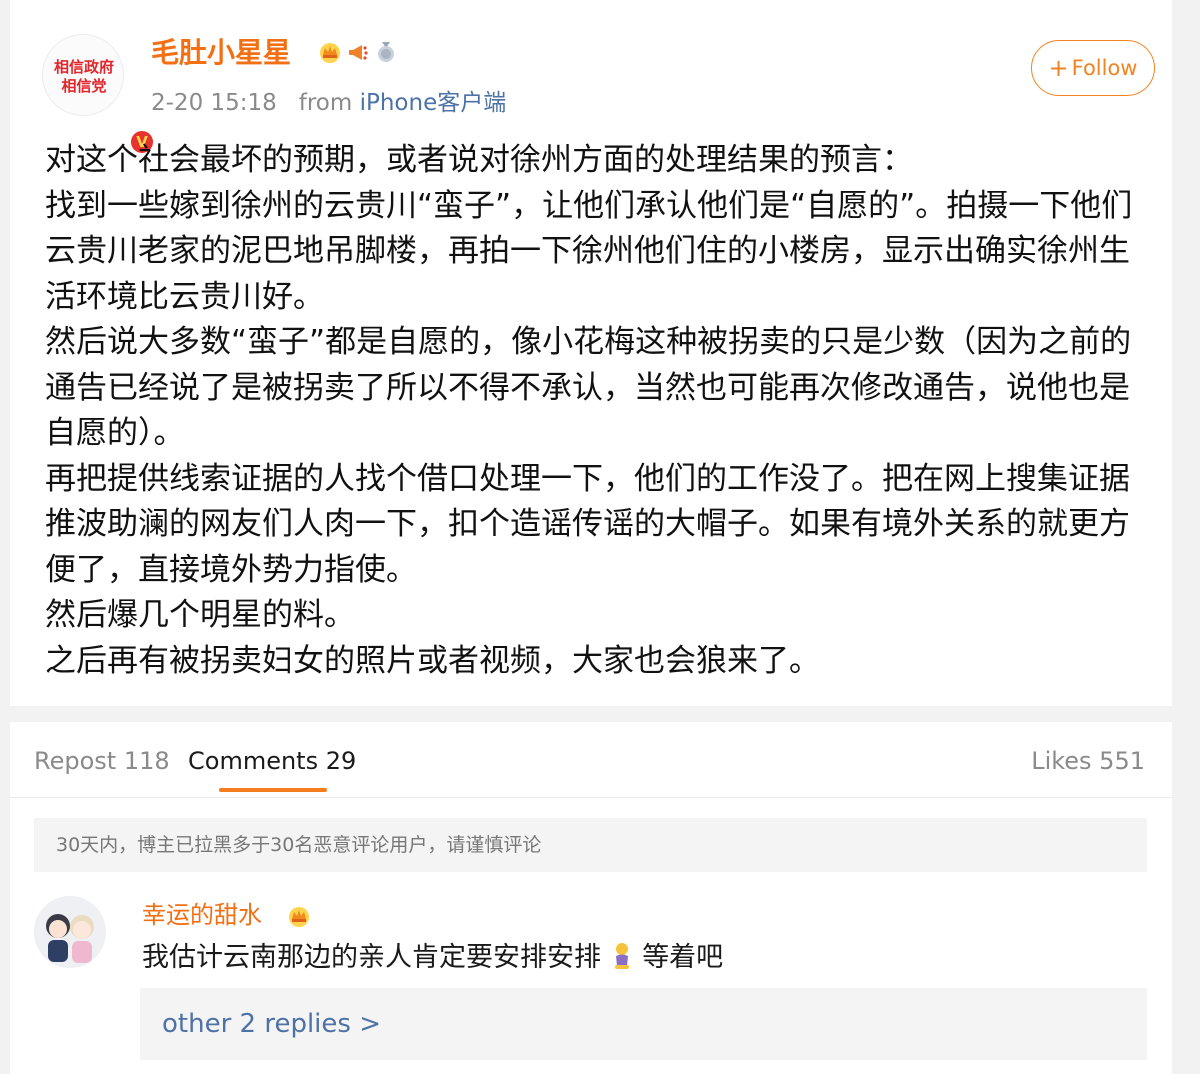  Describe the element at coordinates (622, 962) in the screenshot. I see `kneeling-person-emoji-icon` at that location.